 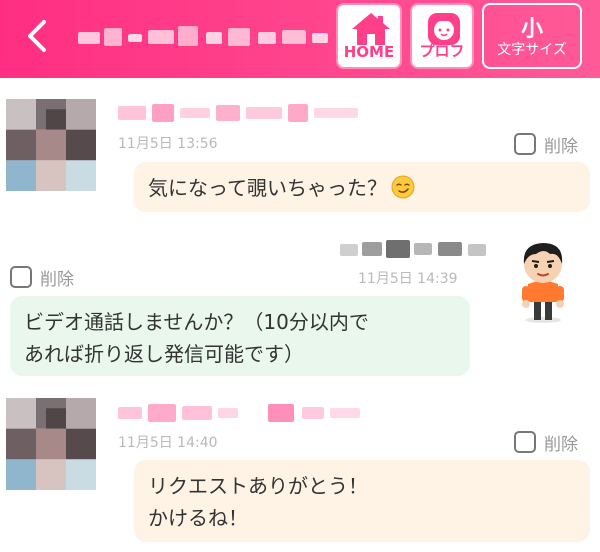 What do you see at coordinates (532, 36) in the screenshot?
I see `font-size-button: 小 文字サイズ` at bounding box center [532, 36].